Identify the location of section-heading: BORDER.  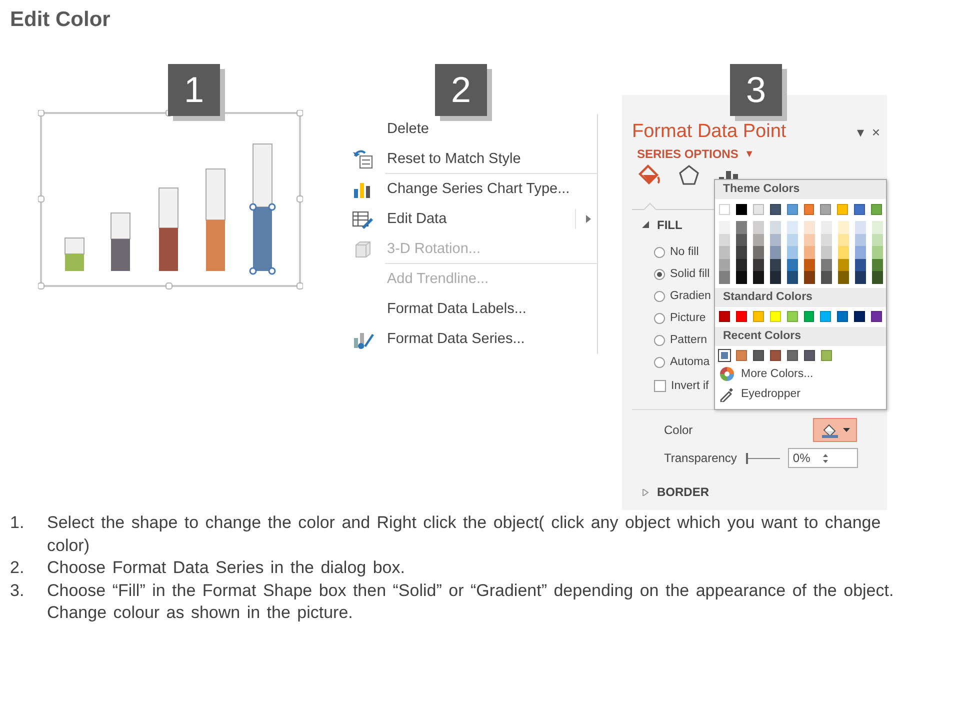
(683, 492).